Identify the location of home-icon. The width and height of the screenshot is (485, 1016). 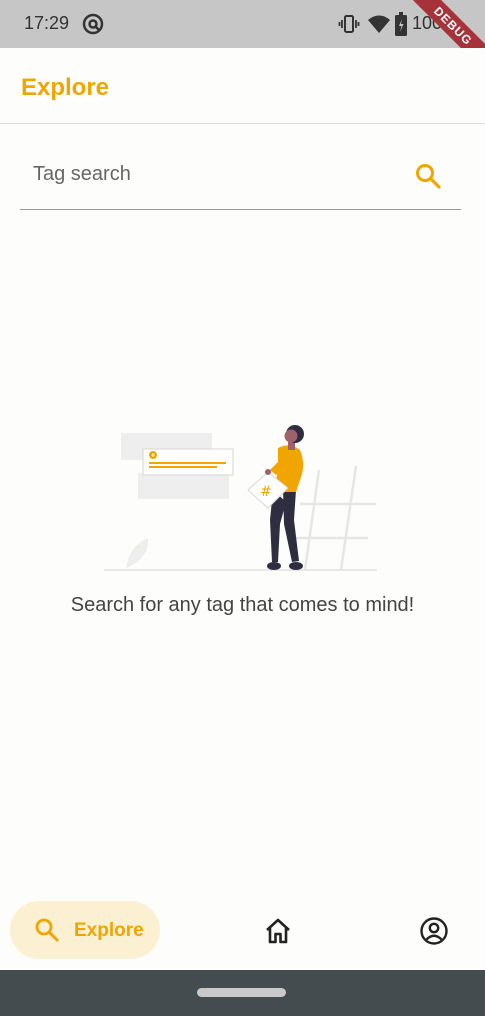
(278, 931).